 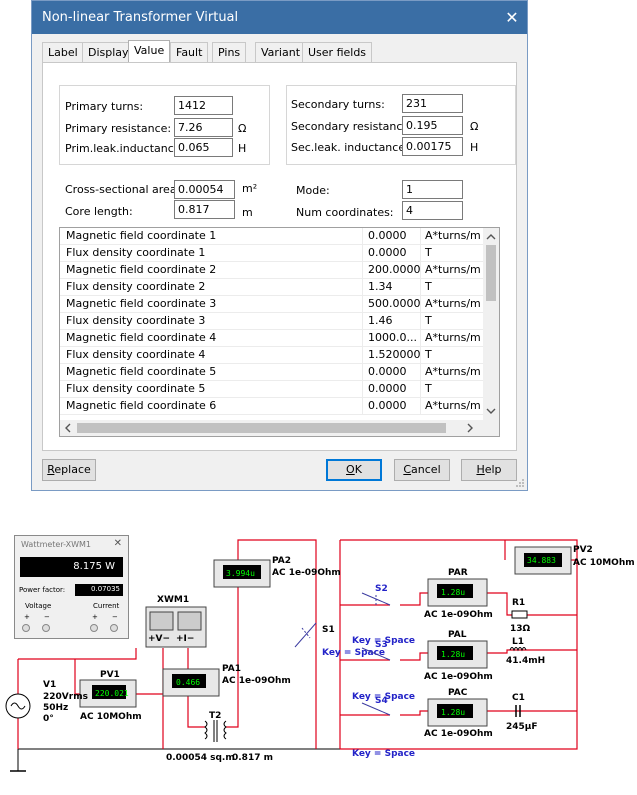 What do you see at coordinates (512, 17) in the screenshot?
I see `close-icon: ✕` at bounding box center [512, 17].